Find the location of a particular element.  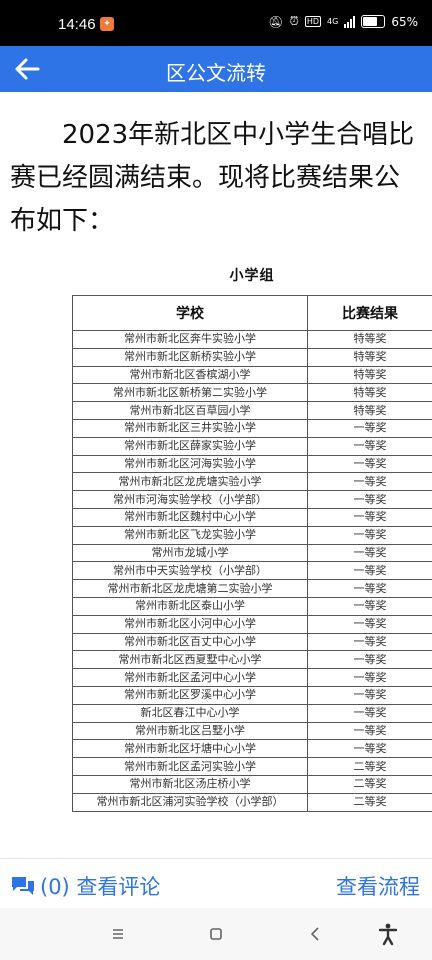

back-nav-button is located at coordinates (316, 934).